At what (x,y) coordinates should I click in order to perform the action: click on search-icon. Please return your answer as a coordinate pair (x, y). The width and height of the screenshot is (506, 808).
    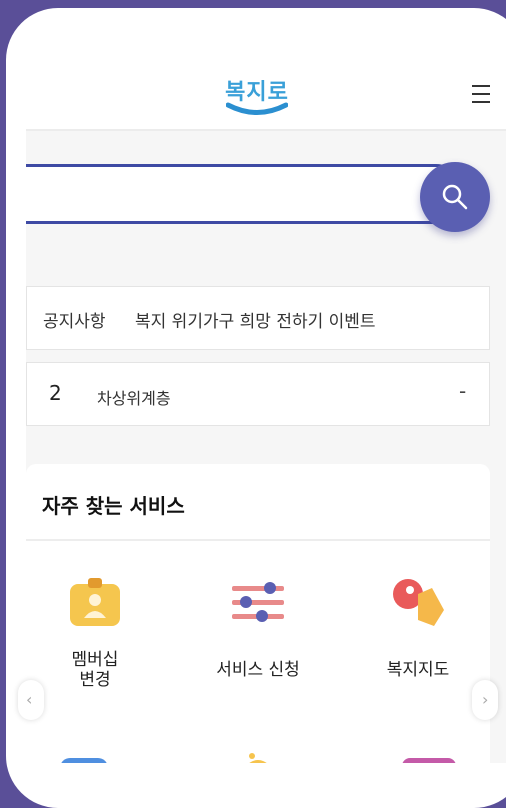
    Looking at the image, I should click on (455, 197).